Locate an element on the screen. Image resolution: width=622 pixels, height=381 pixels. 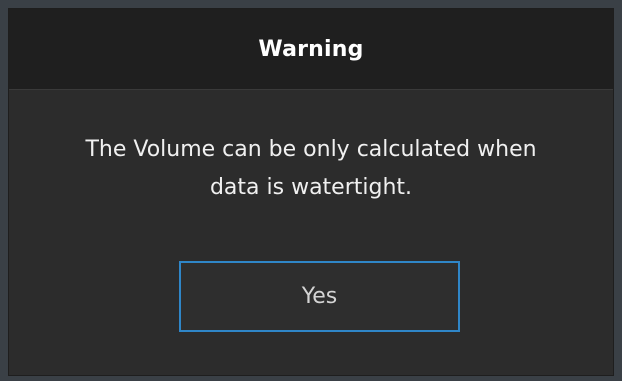
dialog-title: Warning is located at coordinates (311, 49).